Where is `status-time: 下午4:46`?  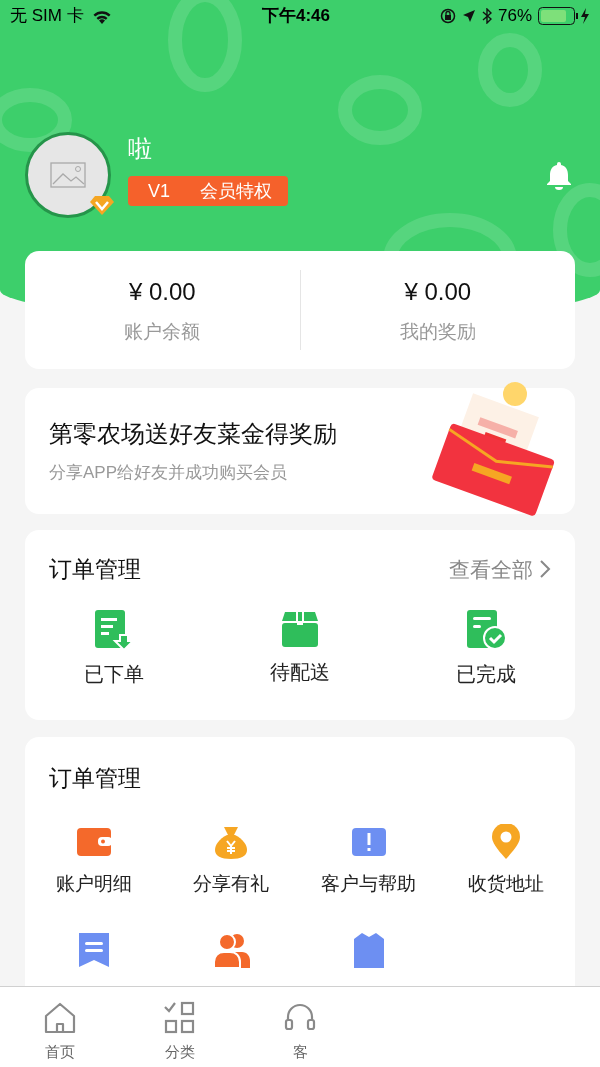
status-time: 下午4:46 is located at coordinates (296, 16).